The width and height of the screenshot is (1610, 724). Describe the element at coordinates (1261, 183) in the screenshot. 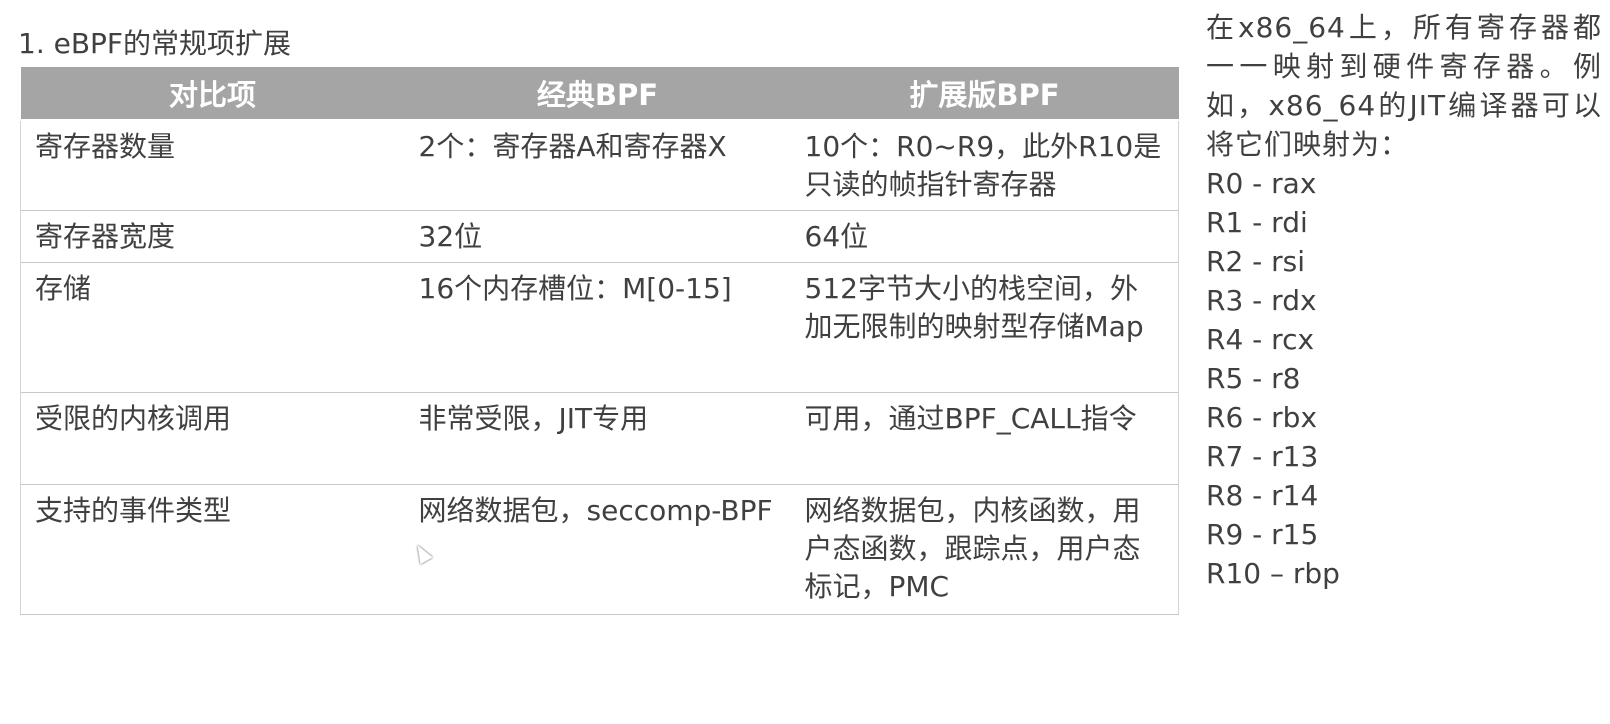

I see `list-item: R0 - rax` at that location.